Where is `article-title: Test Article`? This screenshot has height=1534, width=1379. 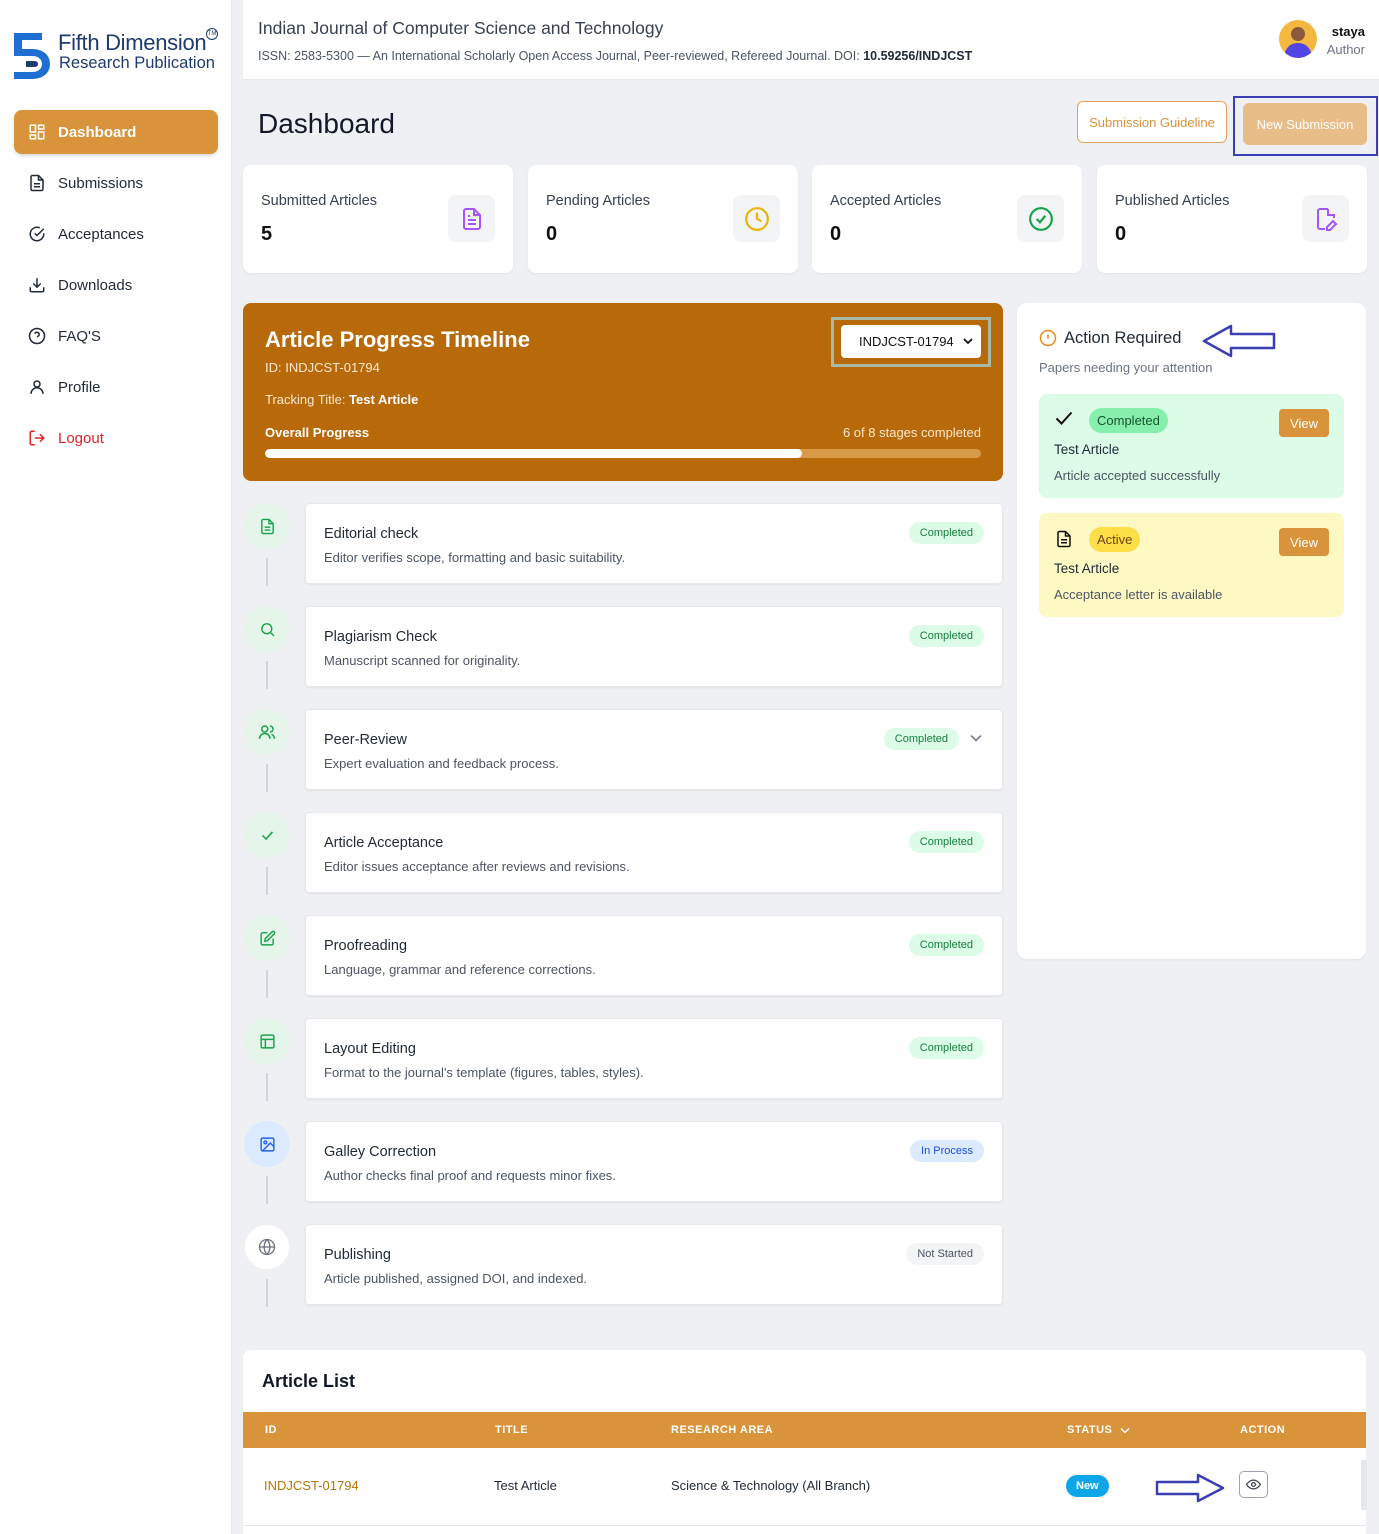
article-title: Test Article is located at coordinates (525, 1485).